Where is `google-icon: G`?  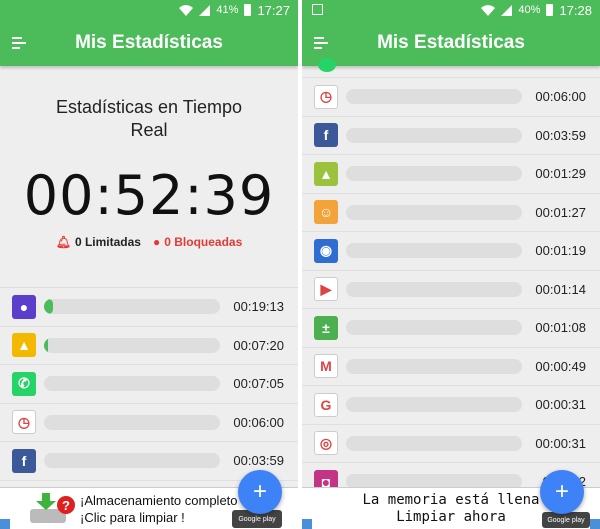
google-icon: G is located at coordinates (326, 404).